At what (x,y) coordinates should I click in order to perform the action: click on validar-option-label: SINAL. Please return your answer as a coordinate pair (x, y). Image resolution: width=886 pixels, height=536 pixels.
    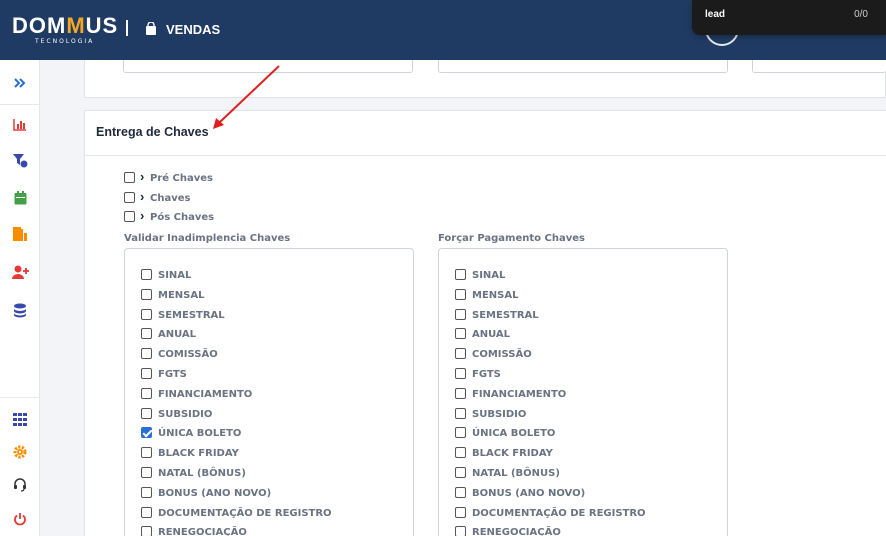
    Looking at the image, I should click on (175, 275).